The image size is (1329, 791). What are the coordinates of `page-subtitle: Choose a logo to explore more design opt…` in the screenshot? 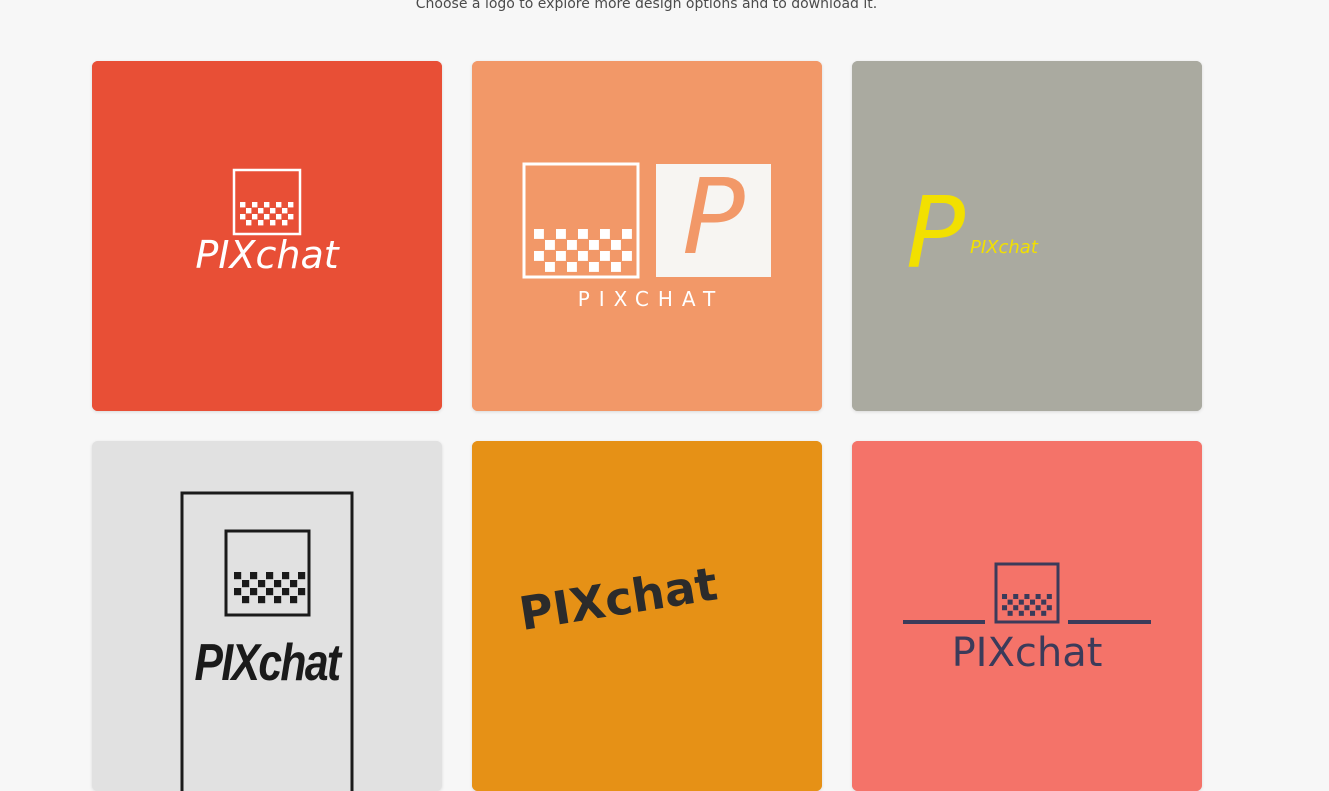 It's located at (646, 6).